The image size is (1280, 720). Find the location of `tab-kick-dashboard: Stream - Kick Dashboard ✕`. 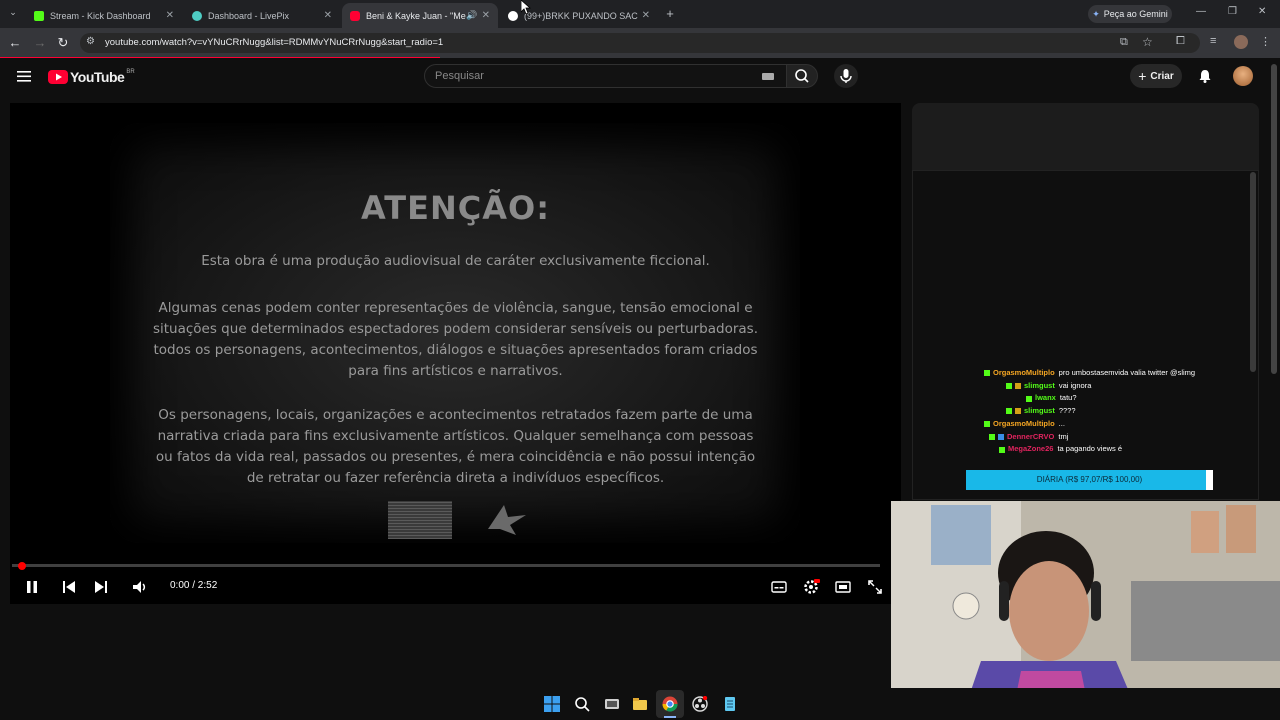

tab-kick-dashboard: Stream - Kick Dashboard ✕ is located at coordinates (104, 15).